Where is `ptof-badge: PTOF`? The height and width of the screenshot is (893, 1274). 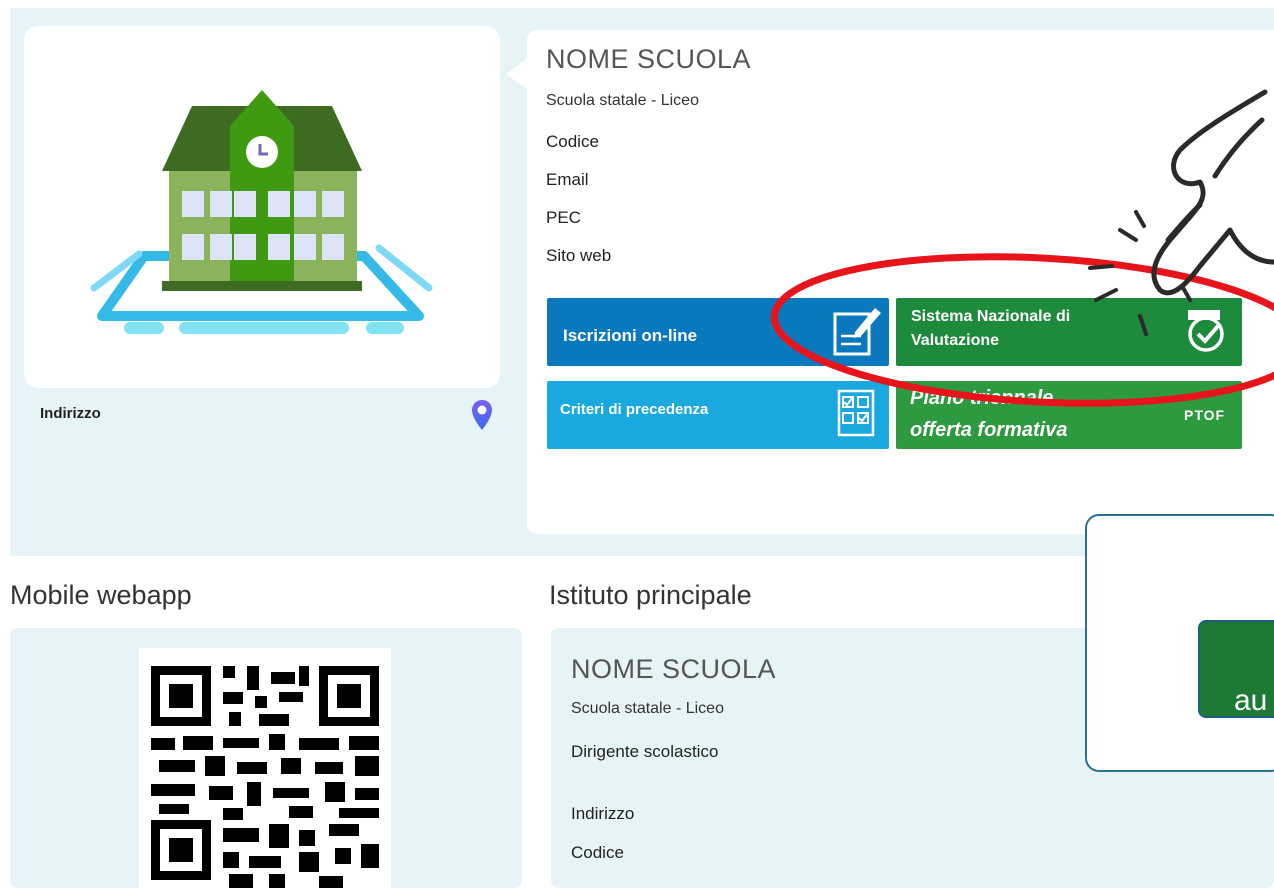 ptof-badge: PTOF is located at coordinates (1205, 415).